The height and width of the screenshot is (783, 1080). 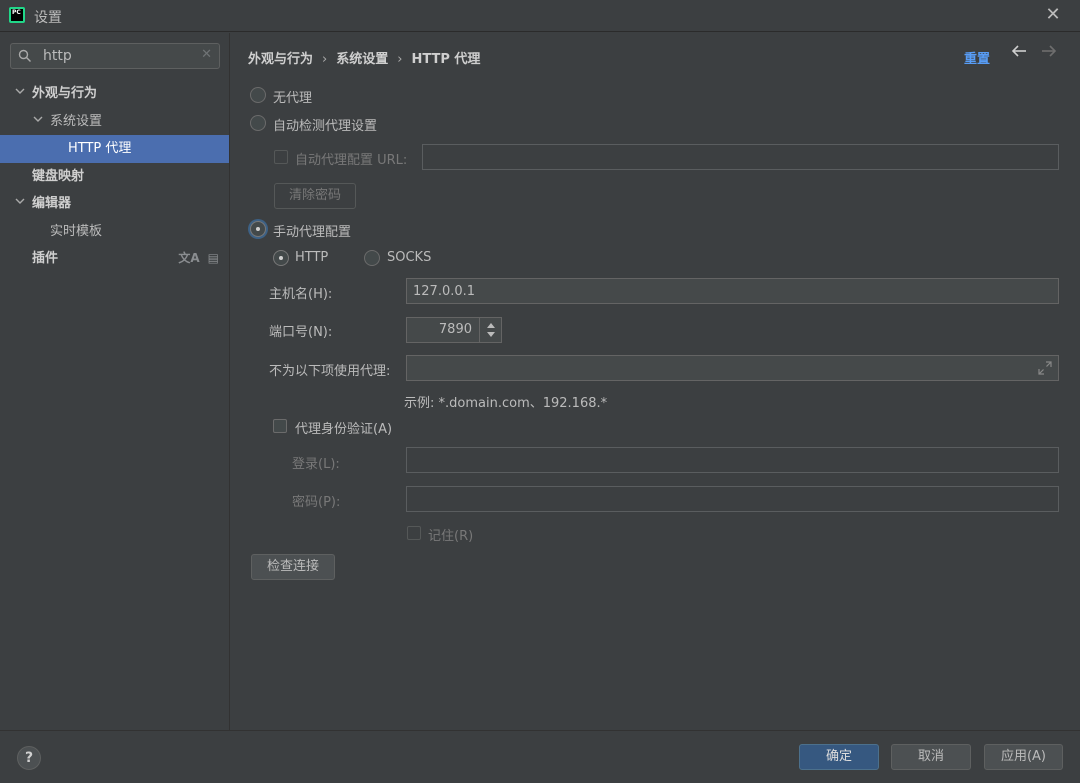 I want to click on remember-label: 记住(R), so click(x=451, y=536).